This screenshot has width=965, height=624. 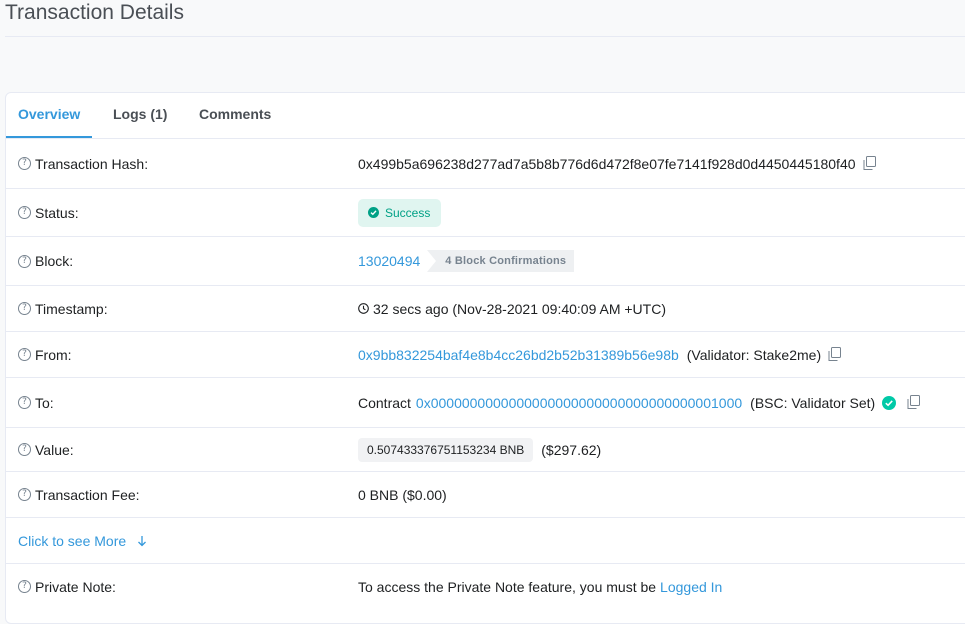 What do you see at coordinates (49, 115) in the screenshot?
I see `tab-overview: Overview` at bounding box center [49, 115].